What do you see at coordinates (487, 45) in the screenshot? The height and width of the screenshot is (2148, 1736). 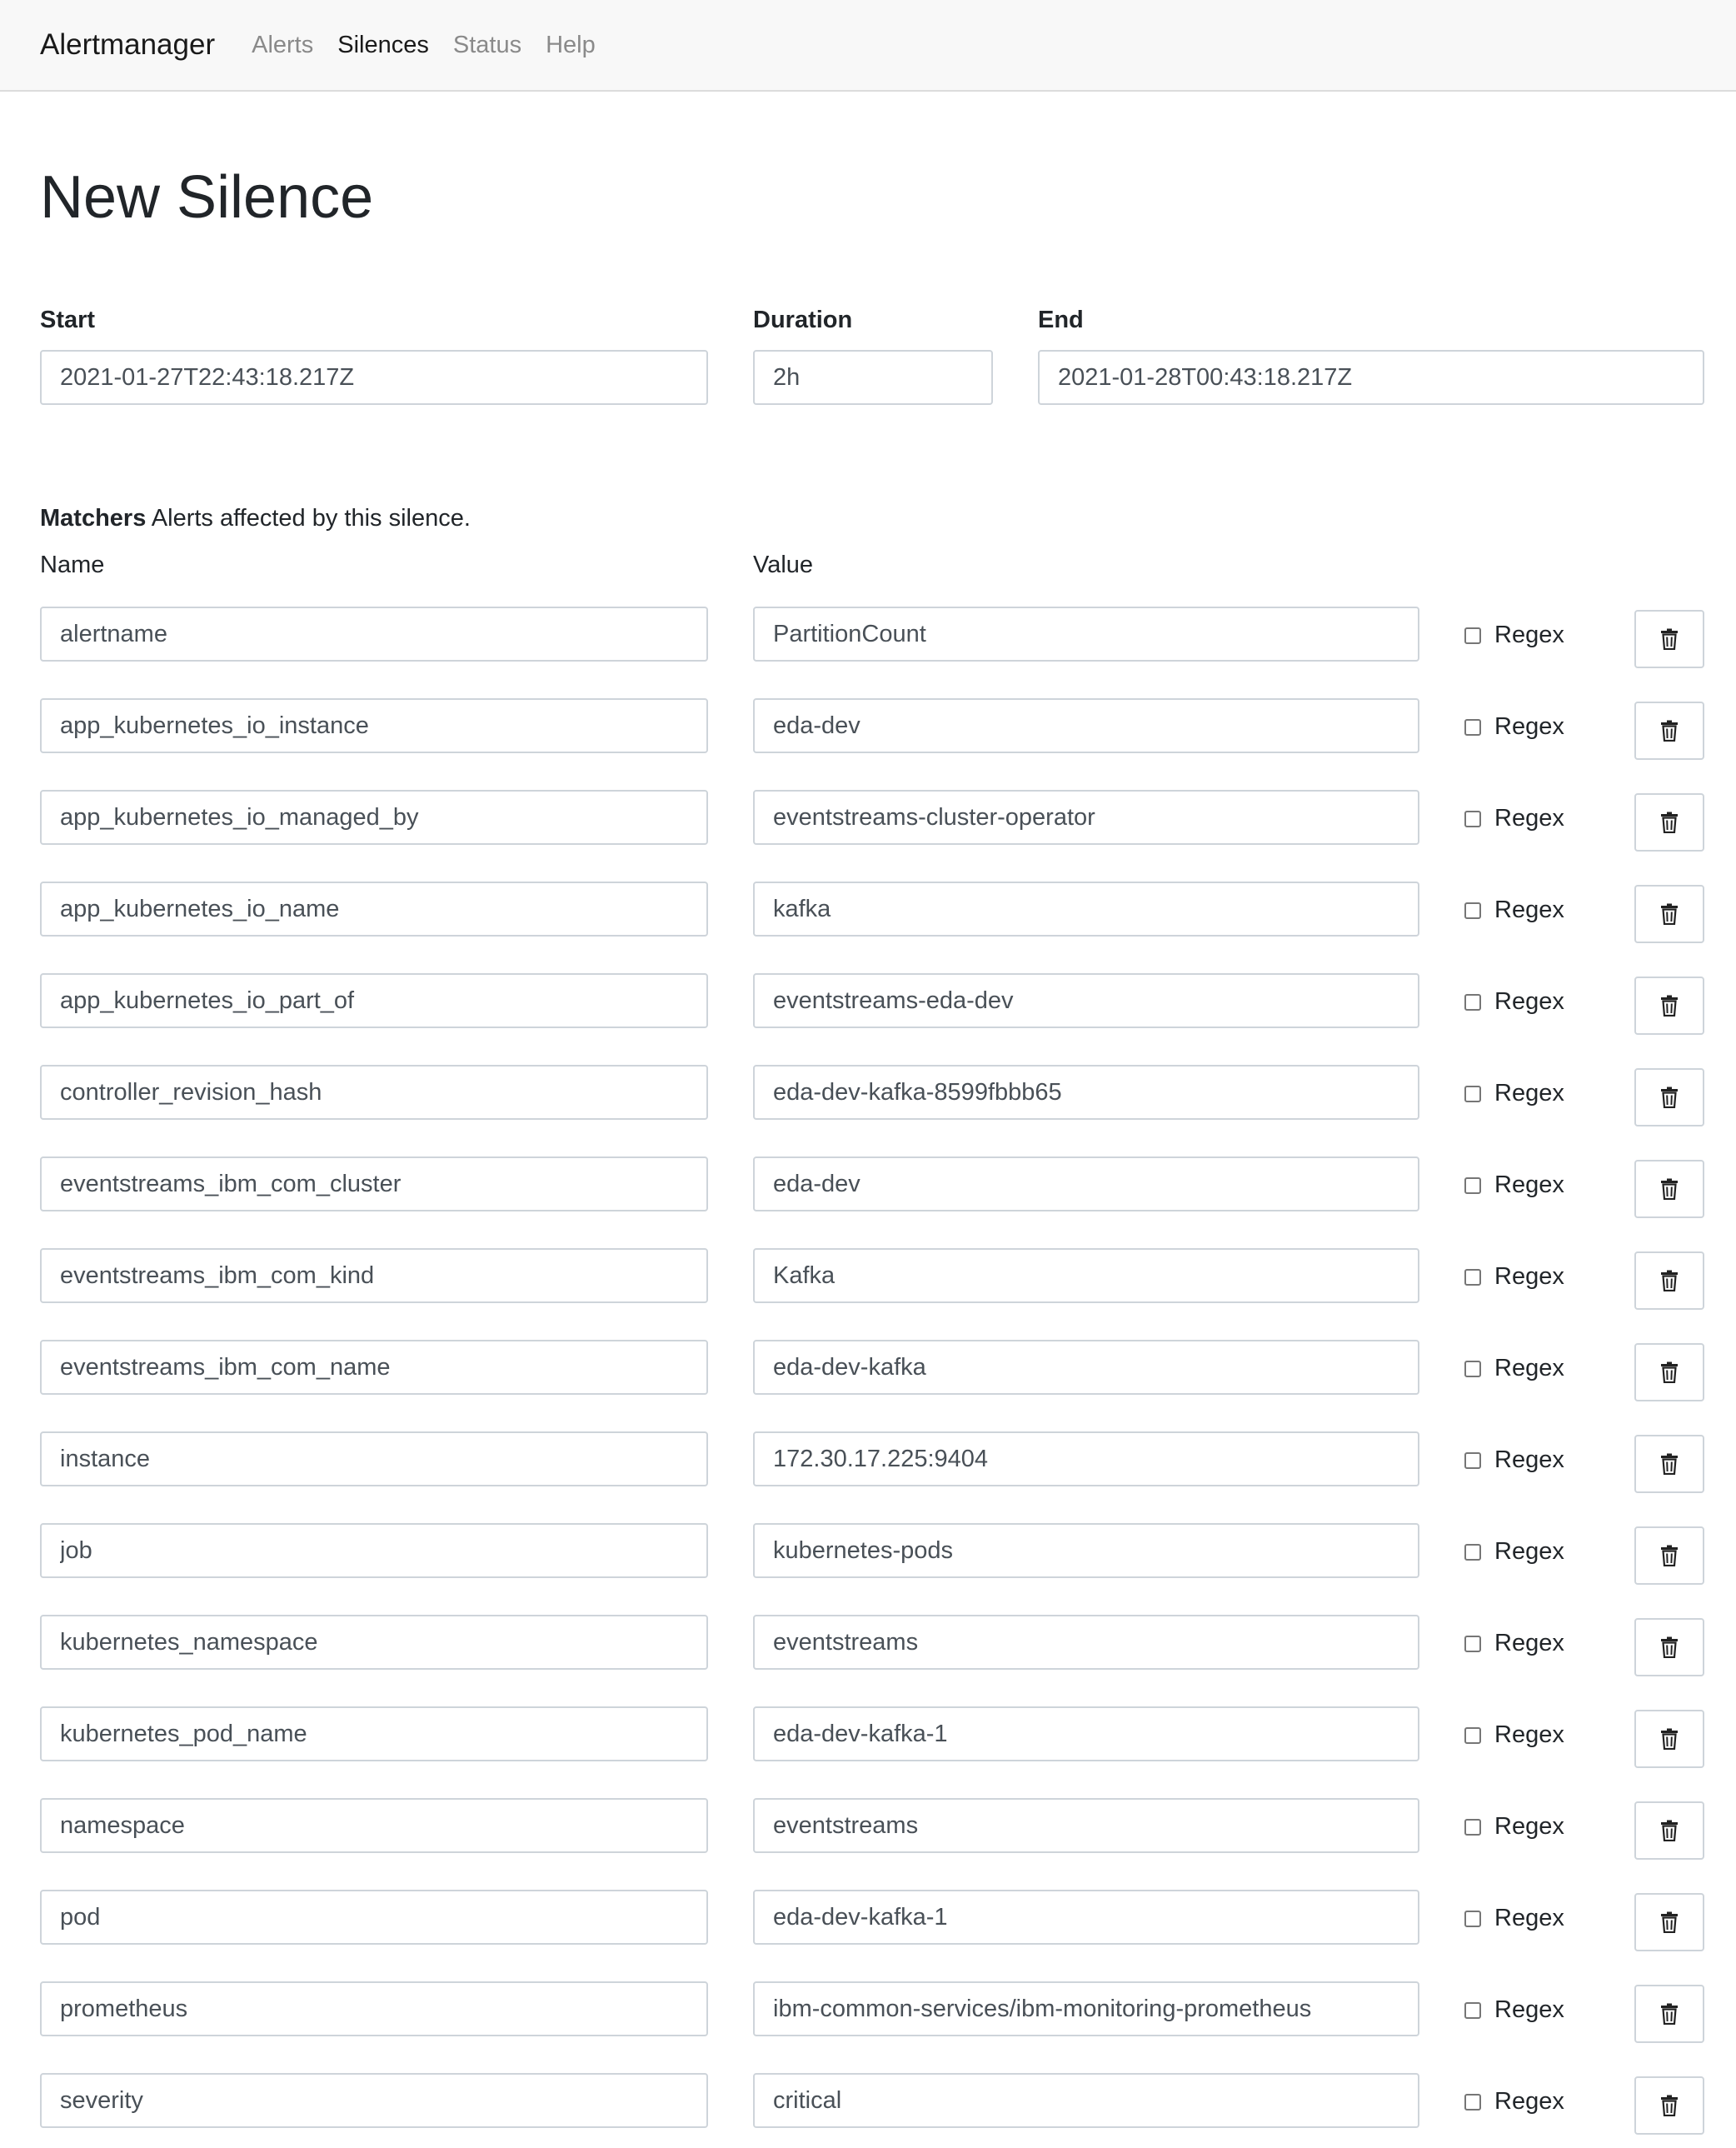 I see `nav-link-status: Status` at bounding box center [487, 45].